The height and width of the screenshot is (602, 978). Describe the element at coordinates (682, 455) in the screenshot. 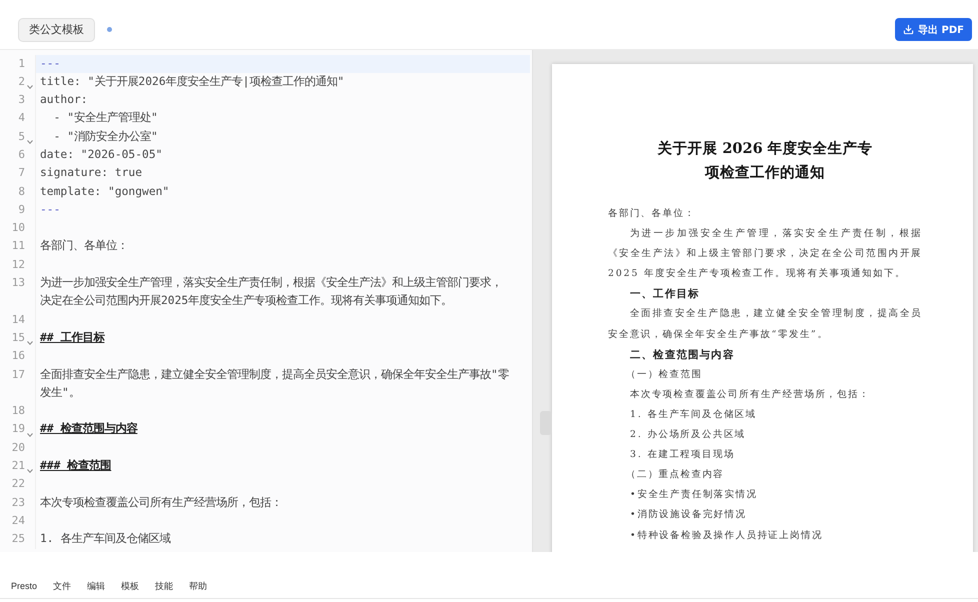

I see `list-item: 3. 在建工程项目现场` at that location.